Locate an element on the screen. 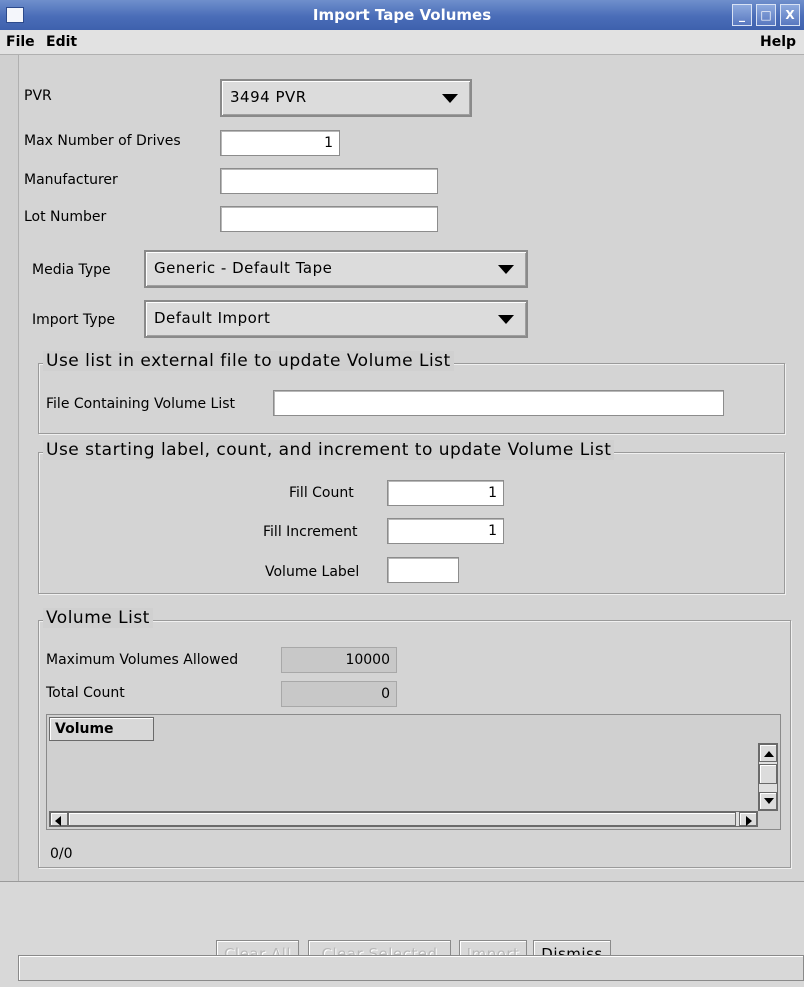  status-bar is located at coordinates (411, 968).